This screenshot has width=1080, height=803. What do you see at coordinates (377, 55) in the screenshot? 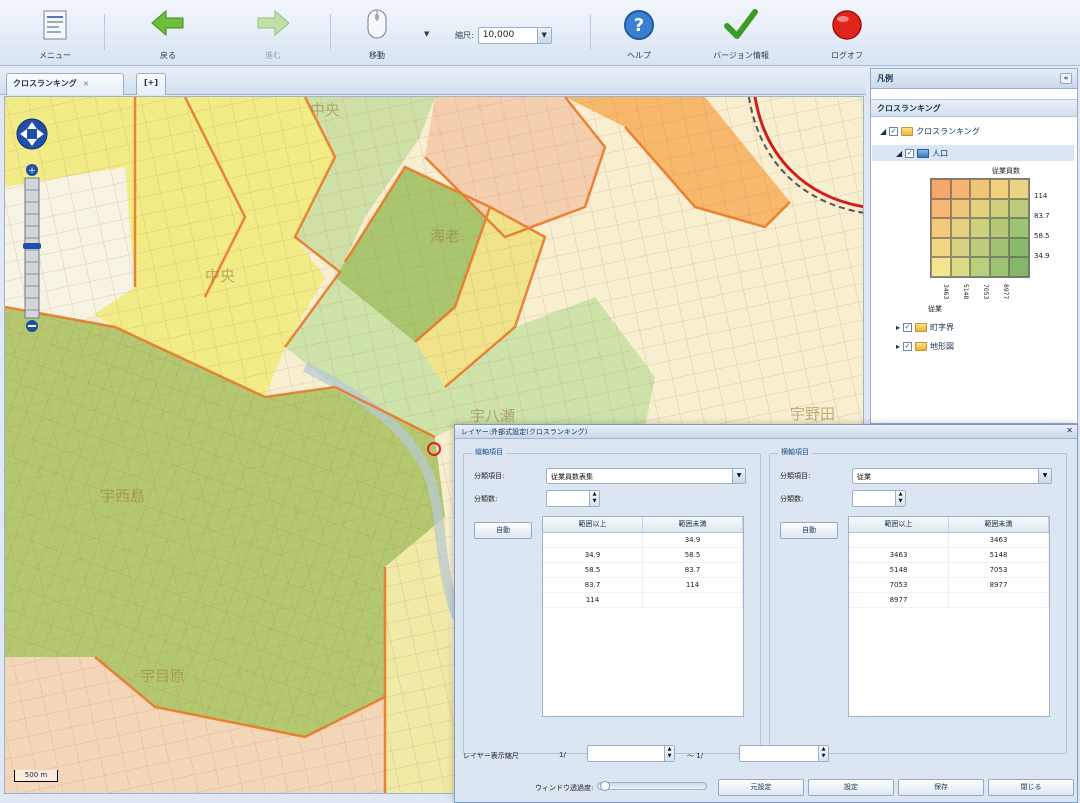
I see `move-label: 移動` at bounding box center [377, 55].